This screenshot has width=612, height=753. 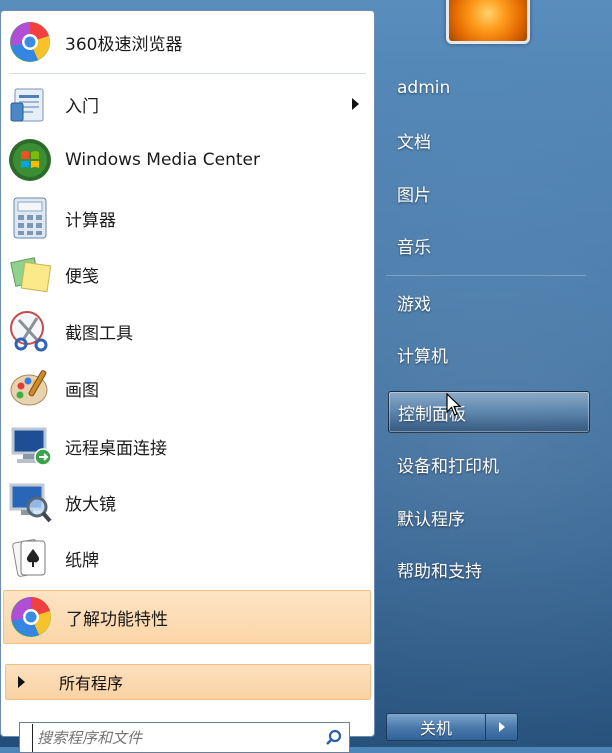 I want to click on paint-palette-icon, so click(x=30, y=388).